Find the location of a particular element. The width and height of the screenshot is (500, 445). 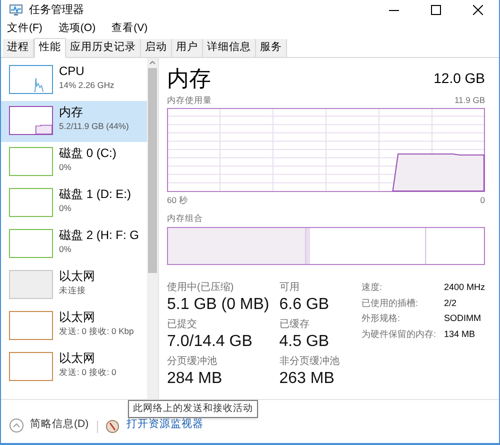

stat-label: 已缓存 is located at coordinates (294, 325).